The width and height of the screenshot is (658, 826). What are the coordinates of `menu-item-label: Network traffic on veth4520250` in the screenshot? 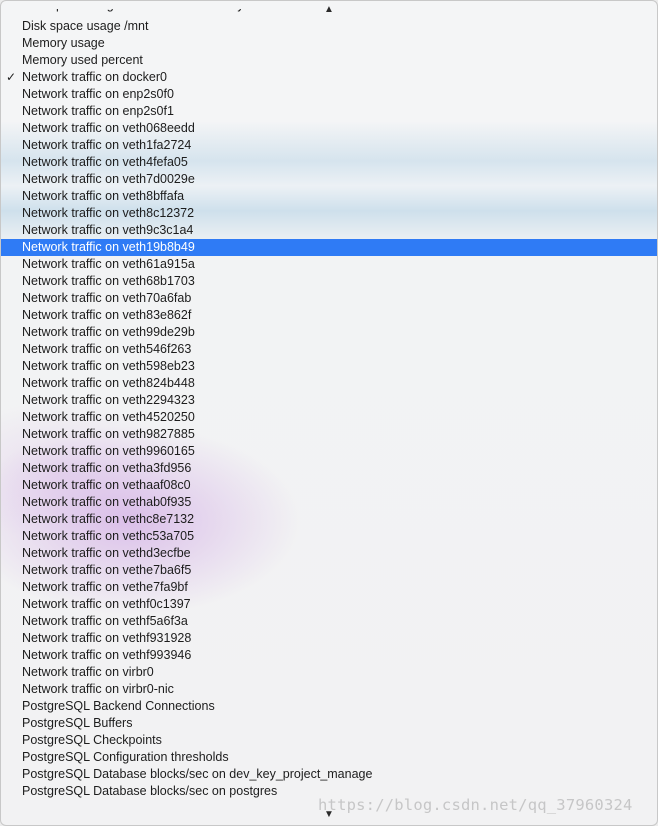 It's located at (108, 417).